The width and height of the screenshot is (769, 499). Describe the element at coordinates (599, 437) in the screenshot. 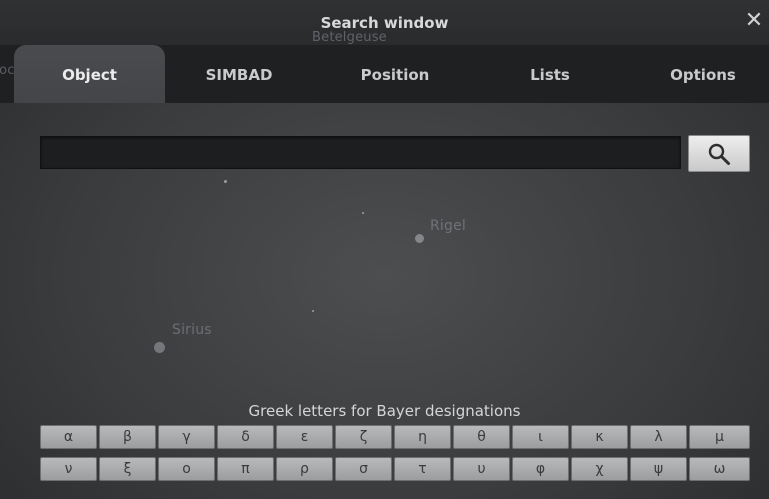

I see `greek-key-kappa: κ` at that location.